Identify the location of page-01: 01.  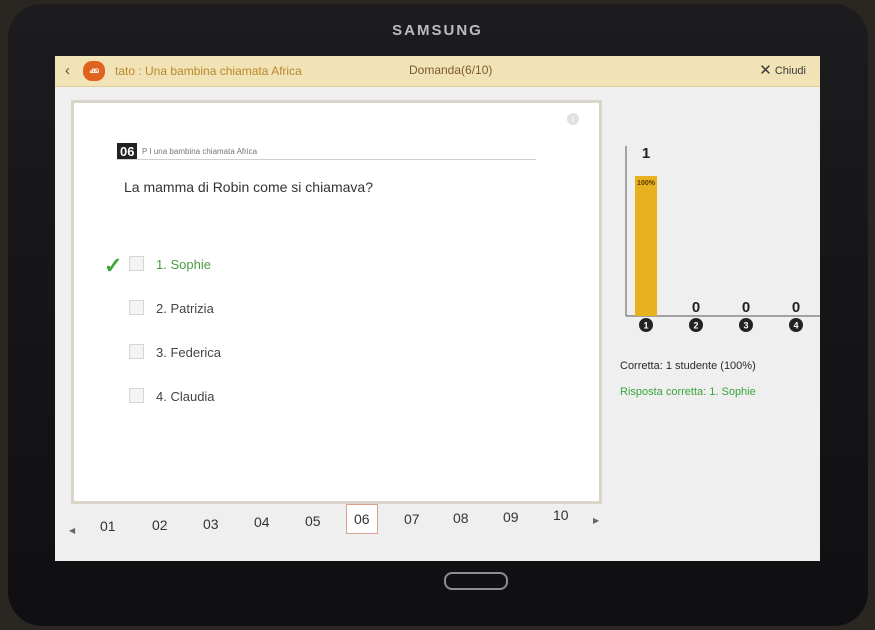
(108, 526).